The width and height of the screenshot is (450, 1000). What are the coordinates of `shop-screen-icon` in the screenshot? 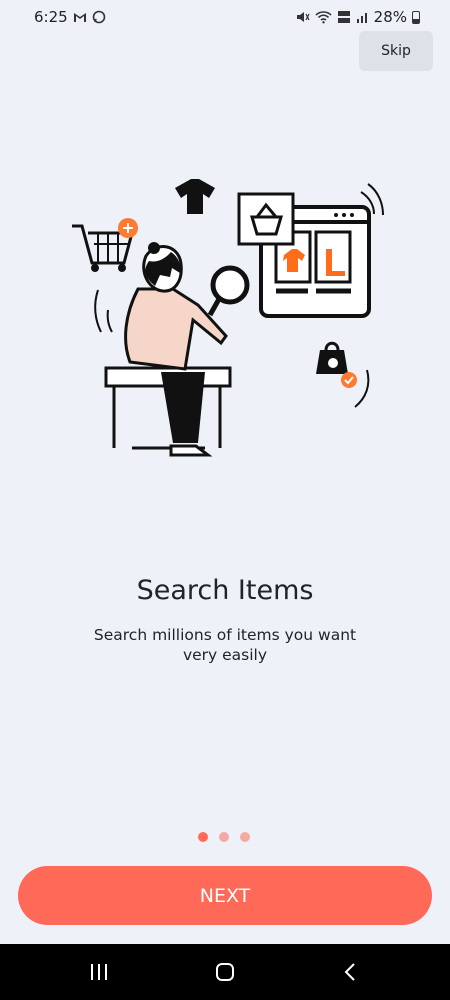 It's located at (310, 250).